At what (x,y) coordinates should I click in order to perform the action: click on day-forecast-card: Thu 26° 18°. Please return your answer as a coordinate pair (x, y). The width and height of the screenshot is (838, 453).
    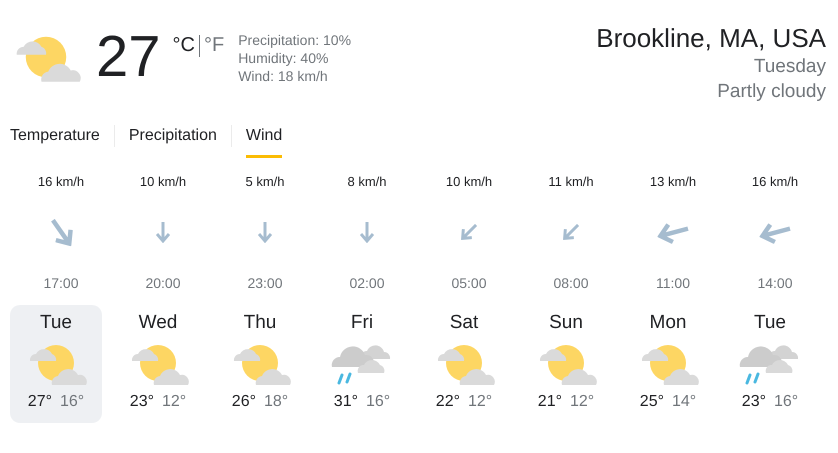
    Looking at the image, I should click on (260, 364).